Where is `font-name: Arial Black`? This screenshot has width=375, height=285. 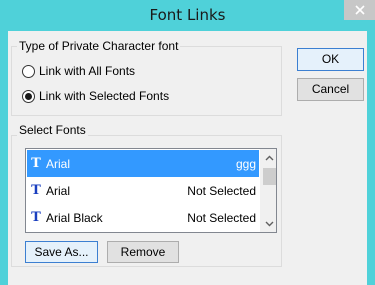
font-name: Arial Black is located at coordinates (74, 217).